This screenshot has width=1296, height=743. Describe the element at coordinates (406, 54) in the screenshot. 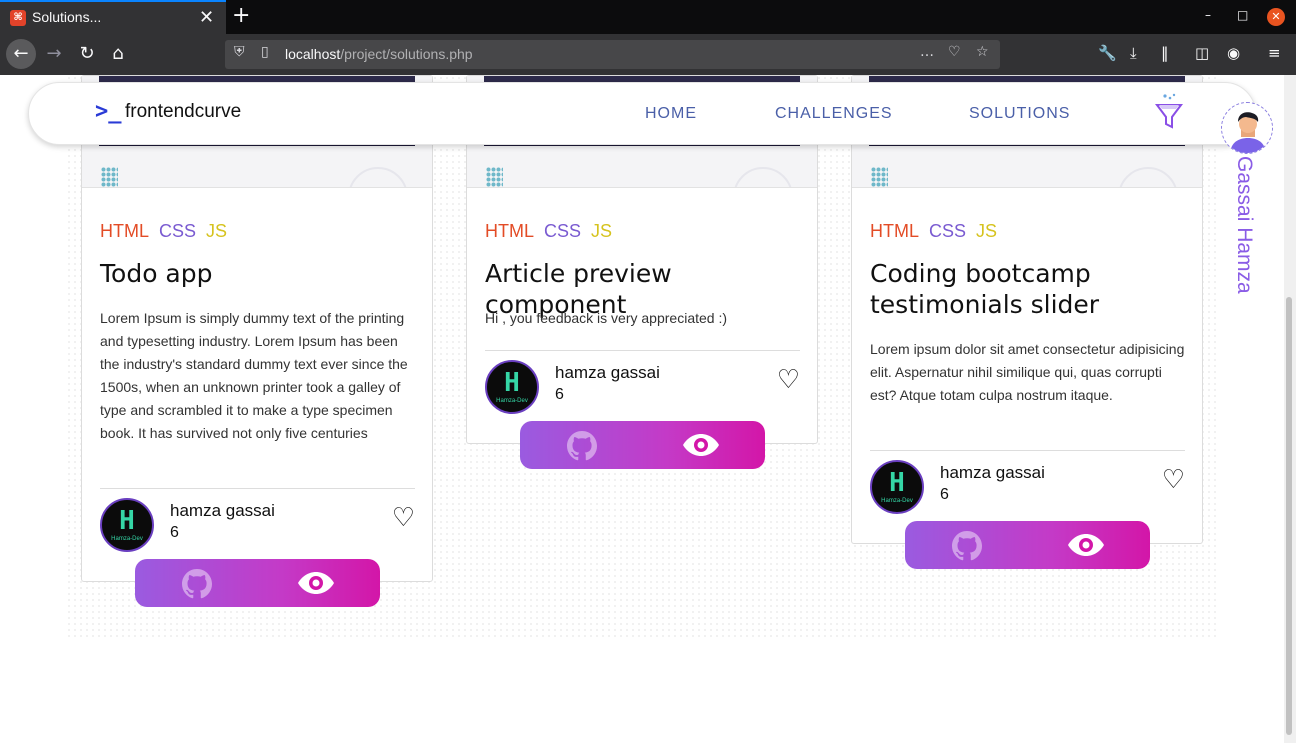

I see `url-path: /project/solutions.php` at that location.